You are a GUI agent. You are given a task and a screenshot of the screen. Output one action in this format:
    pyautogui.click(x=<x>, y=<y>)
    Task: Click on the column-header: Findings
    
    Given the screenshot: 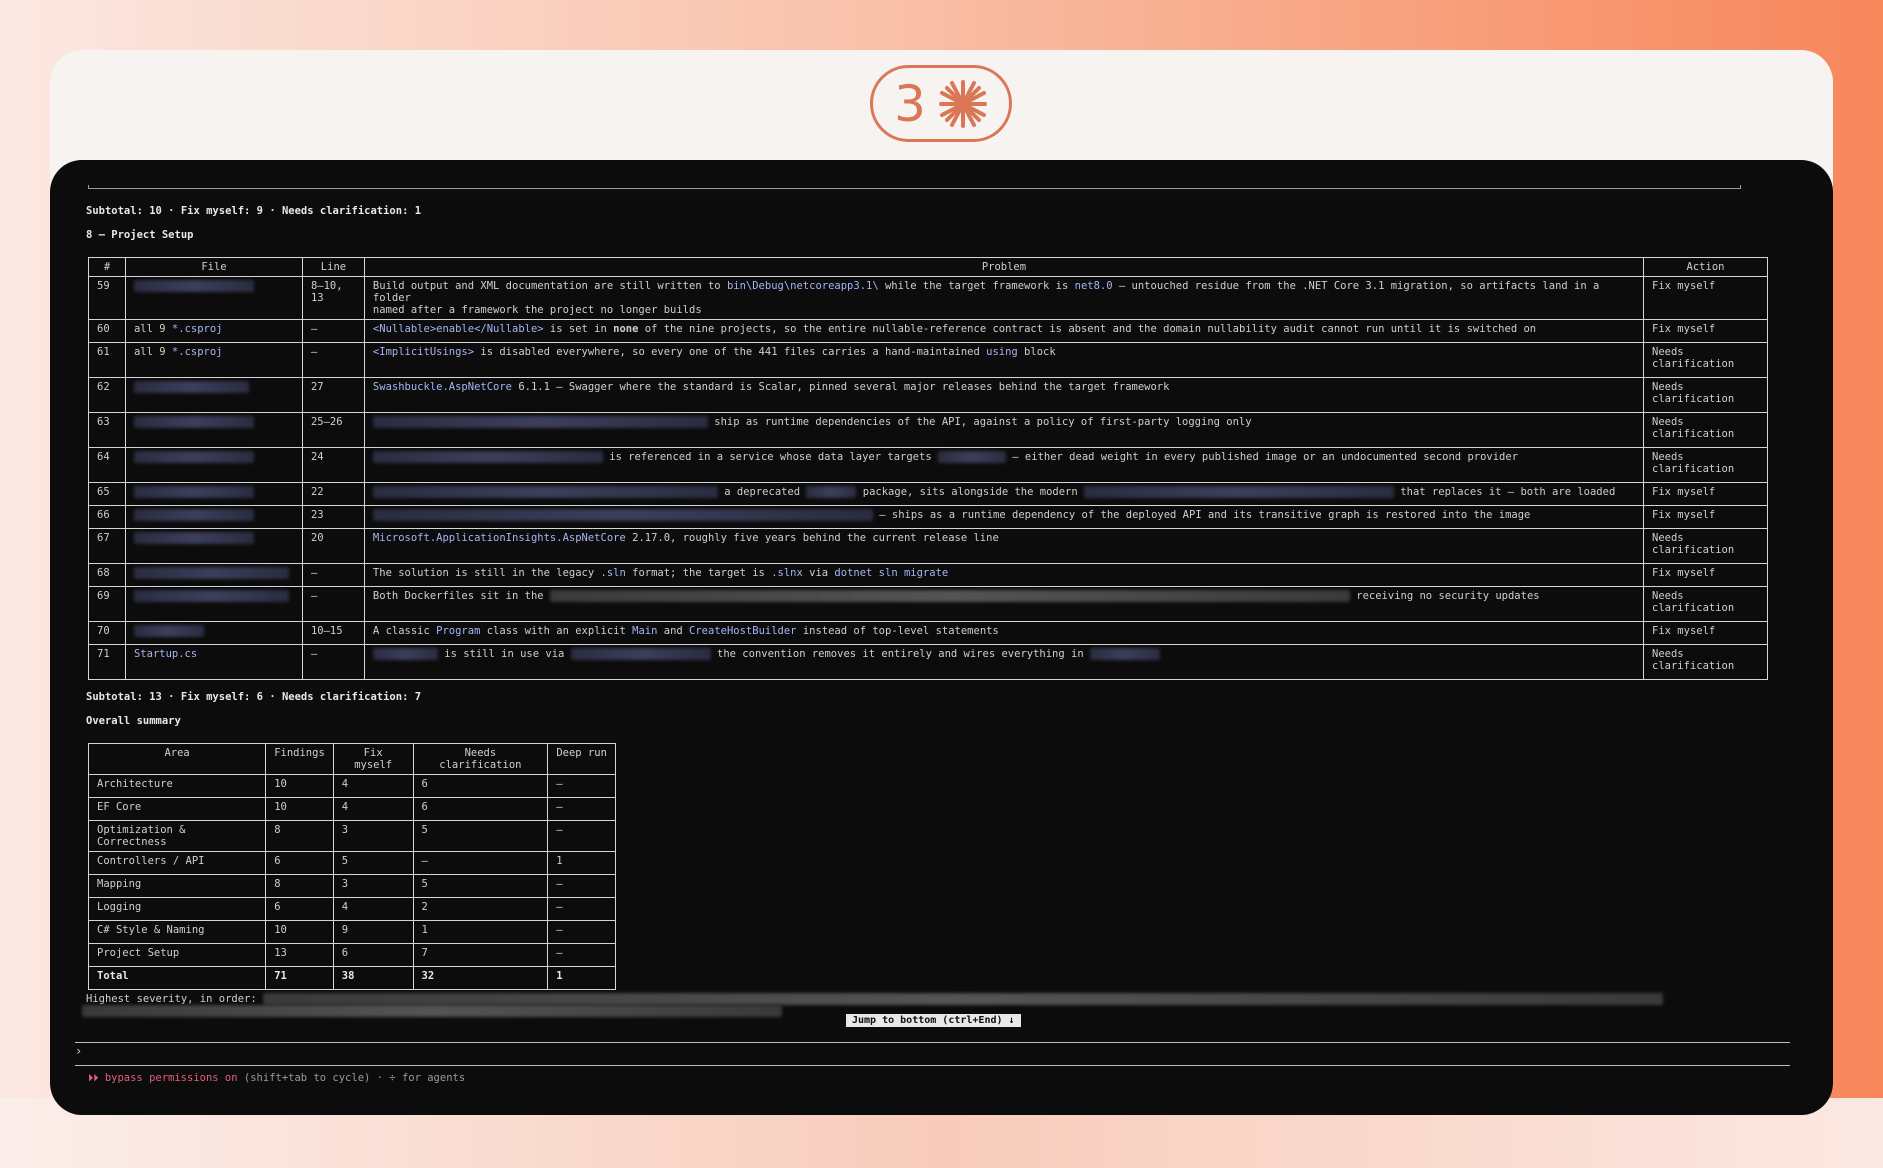 What is the action you would take?
    pyautogui.click(x=299, y=759)
    